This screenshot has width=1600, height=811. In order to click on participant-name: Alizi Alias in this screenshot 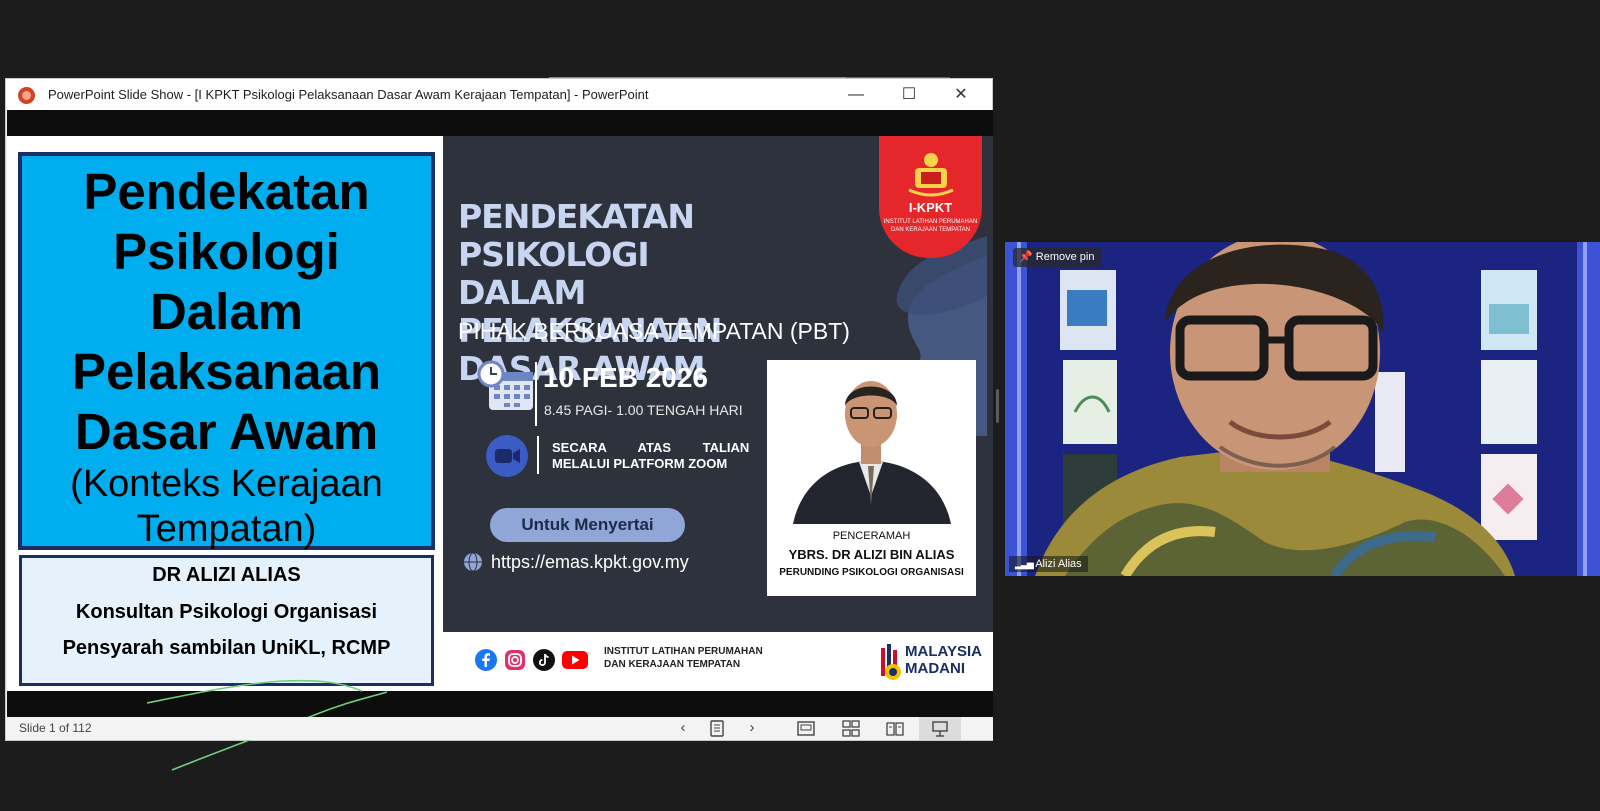, I will do `click(1058, 564)`.